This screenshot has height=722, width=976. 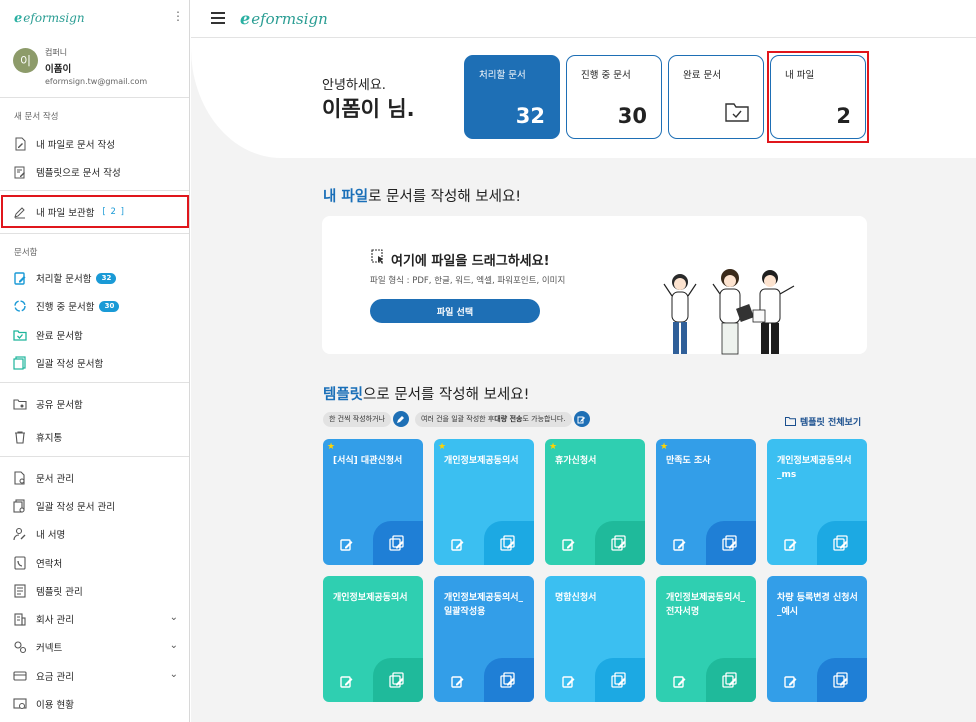 I want to click on view-all-templates-link: 템플릿 전체보기, so click(x=823, y=421).